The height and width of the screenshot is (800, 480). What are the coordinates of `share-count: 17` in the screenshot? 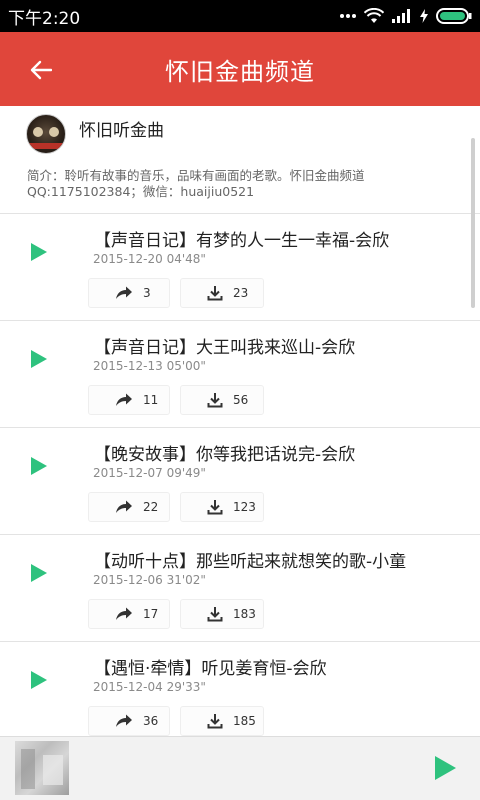 It's located at (151, 614).